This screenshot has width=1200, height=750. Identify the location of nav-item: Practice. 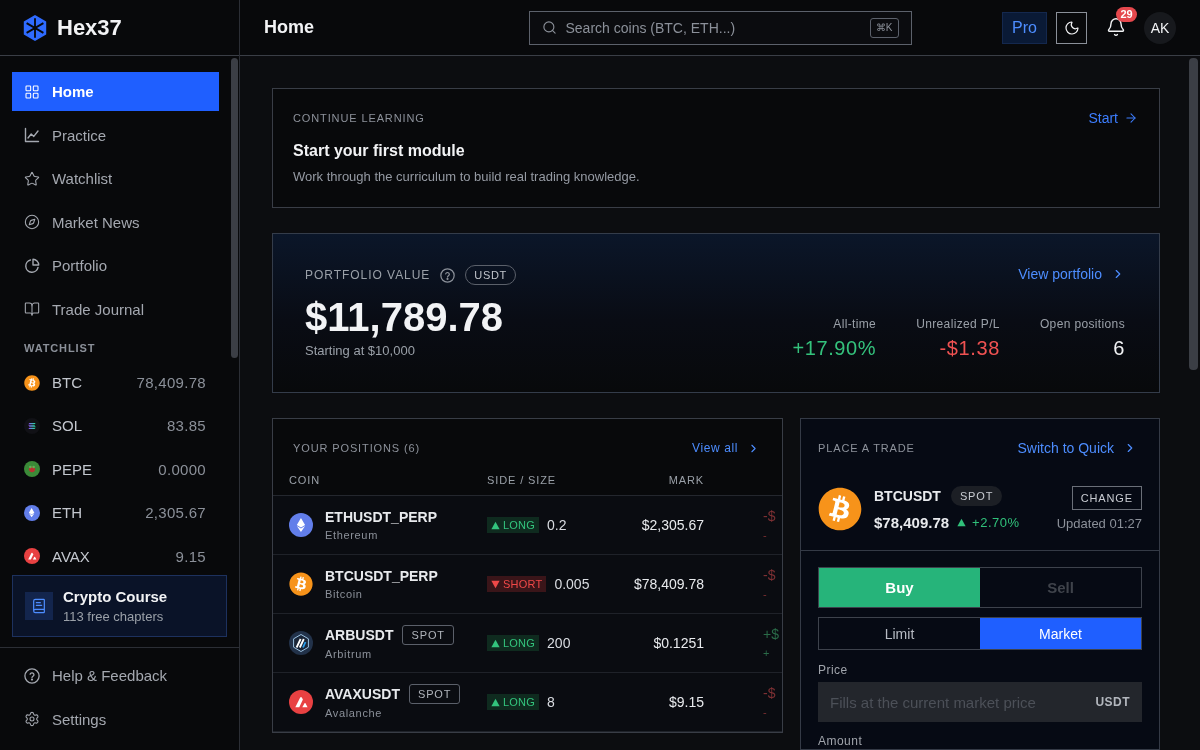
(115, 135).